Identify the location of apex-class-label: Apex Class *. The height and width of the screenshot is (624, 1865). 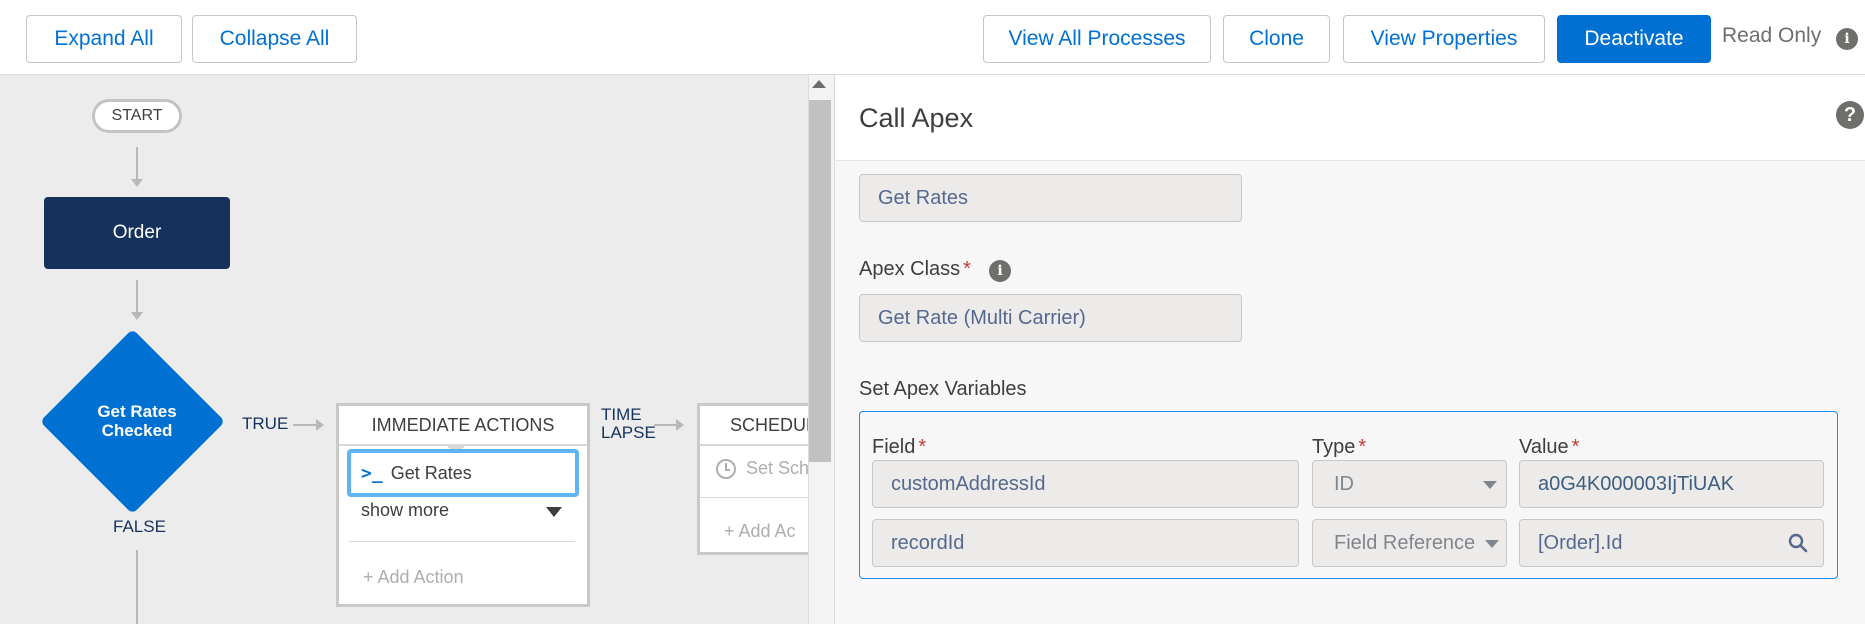
(915, 269).